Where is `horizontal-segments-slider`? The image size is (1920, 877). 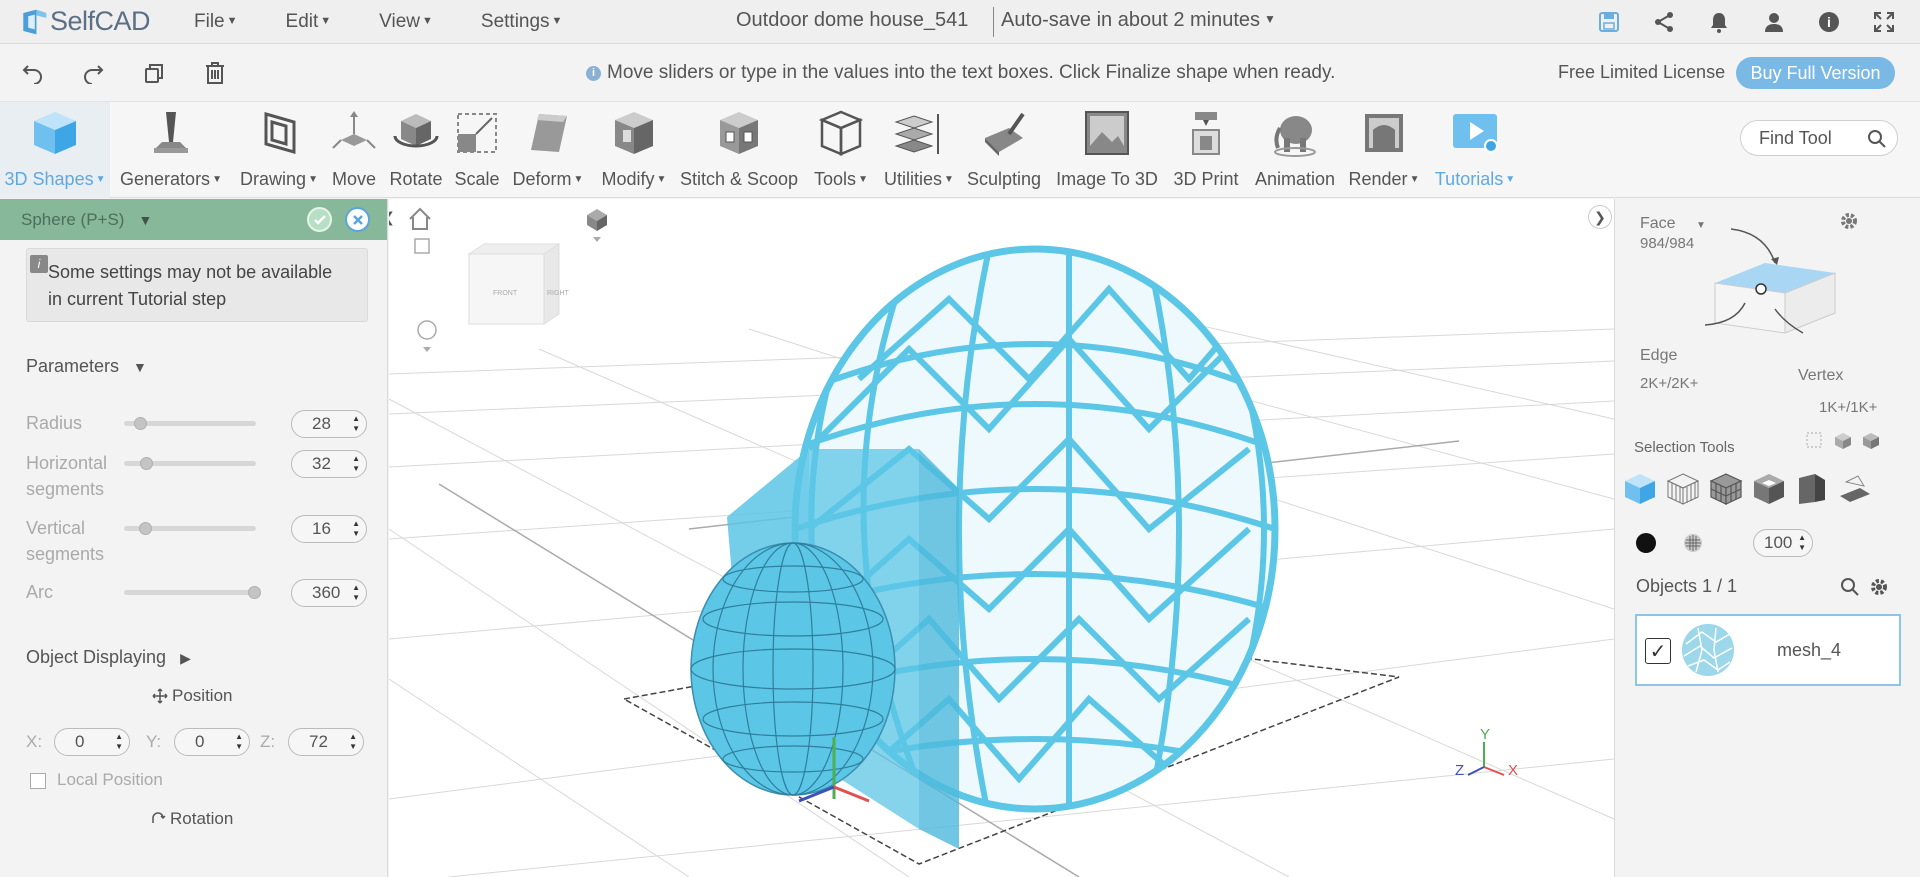
horizontal-segments-slider is located at coordinates (190, 463).